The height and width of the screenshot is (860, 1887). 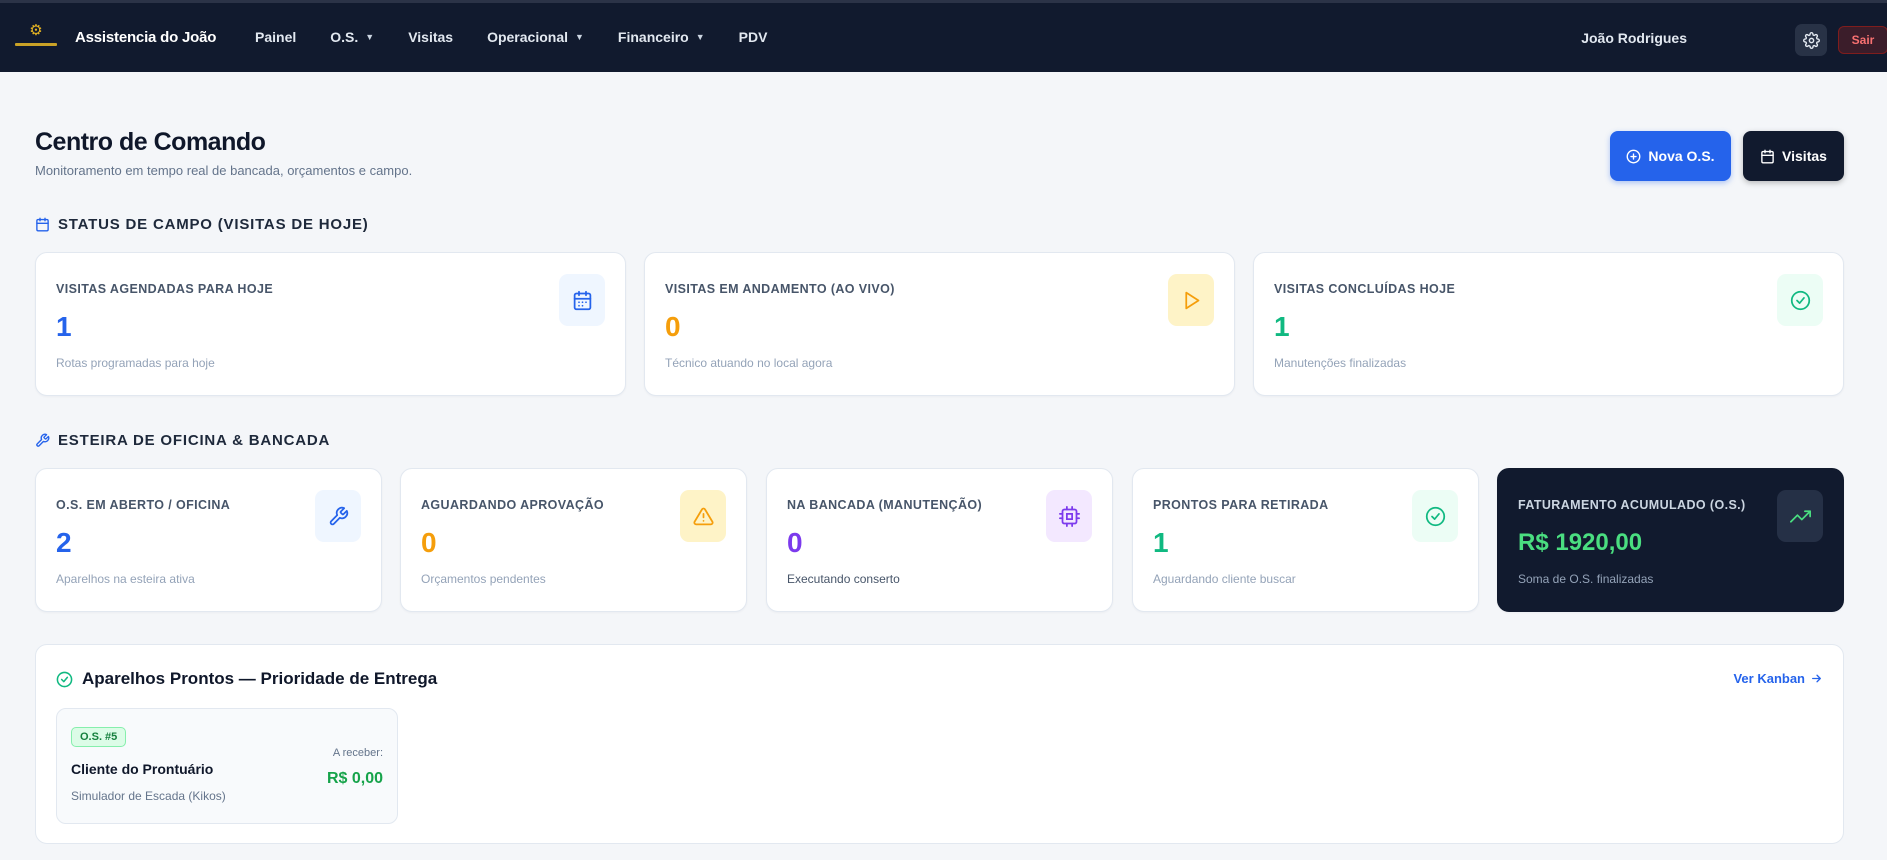 What do you see at coordinates (1241, 505) in the screenshot?
I see `stat-label: PRONTOS PARA RETIRADA` at bounding box center [1241, 505].